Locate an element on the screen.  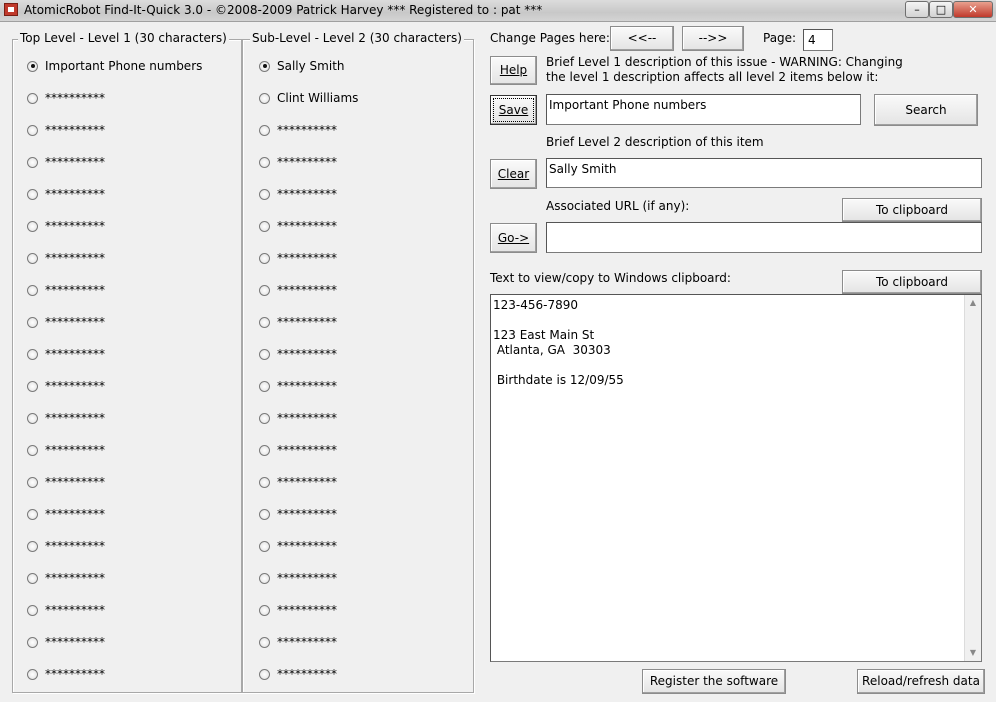
textarea-scrollbar: ▲ ▼ is located at coordinates (972, 478).